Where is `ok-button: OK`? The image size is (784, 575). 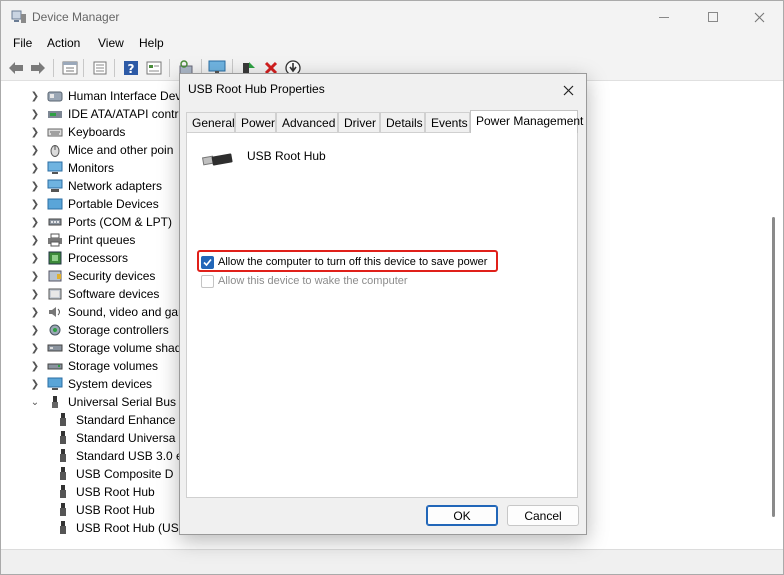 ok-button: OK is located at coordinates (462, 515).